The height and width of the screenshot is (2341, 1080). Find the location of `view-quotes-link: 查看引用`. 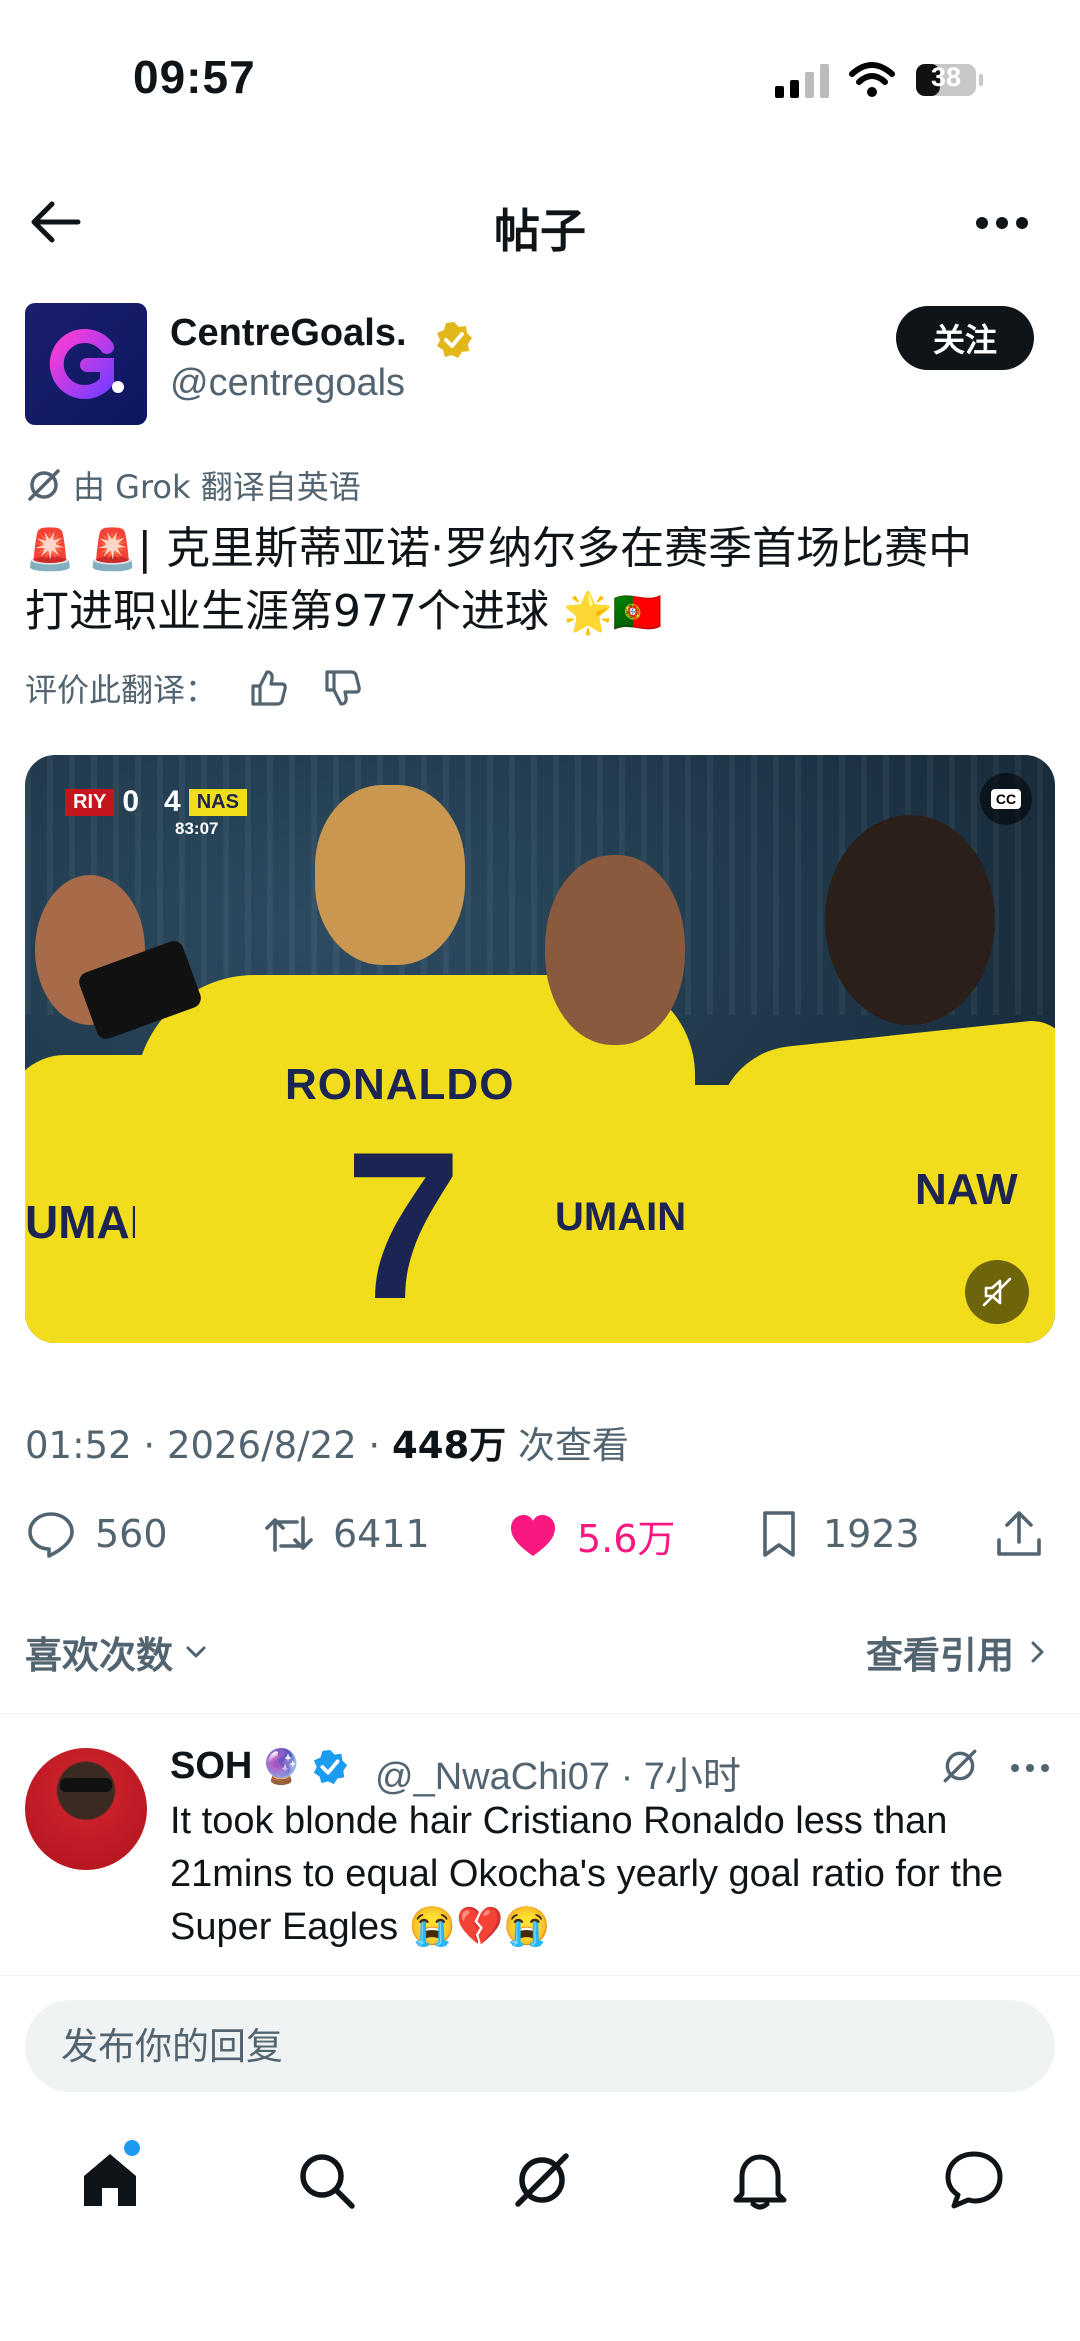

view-quotes-link: 查看引用 is located at coordinates (959, 1652).